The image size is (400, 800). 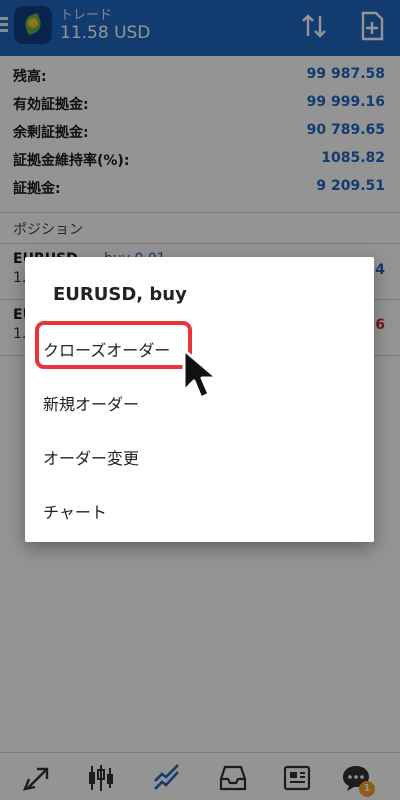 What do you see at coordinates (199, 510) in the screenshot?
I see `chart-item: チャート` at bounding box center [199, 510].